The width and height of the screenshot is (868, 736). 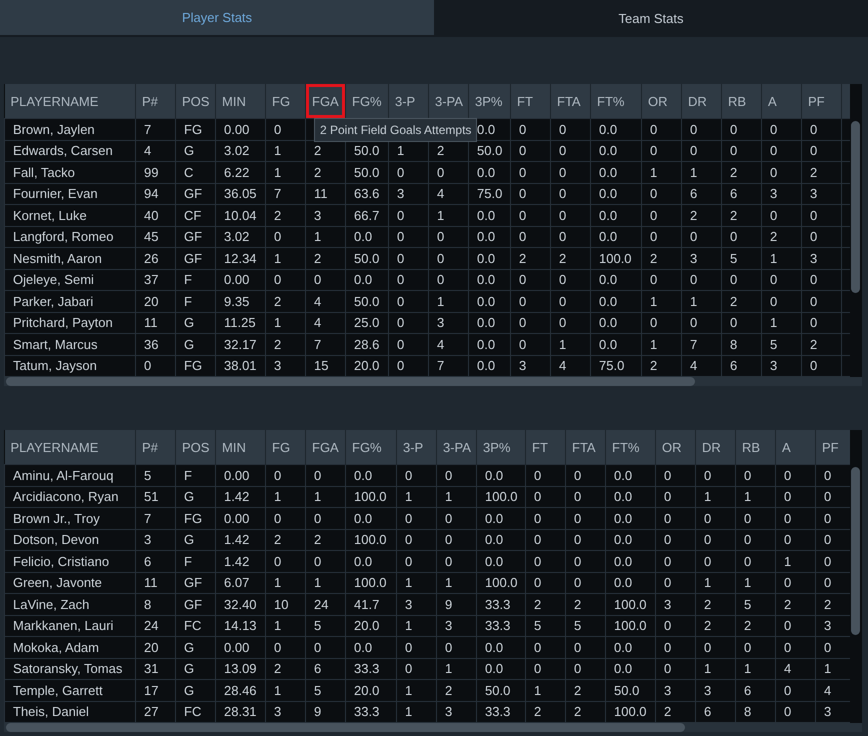 I want to click on column-header: FGA, so click(x=326, y=447).